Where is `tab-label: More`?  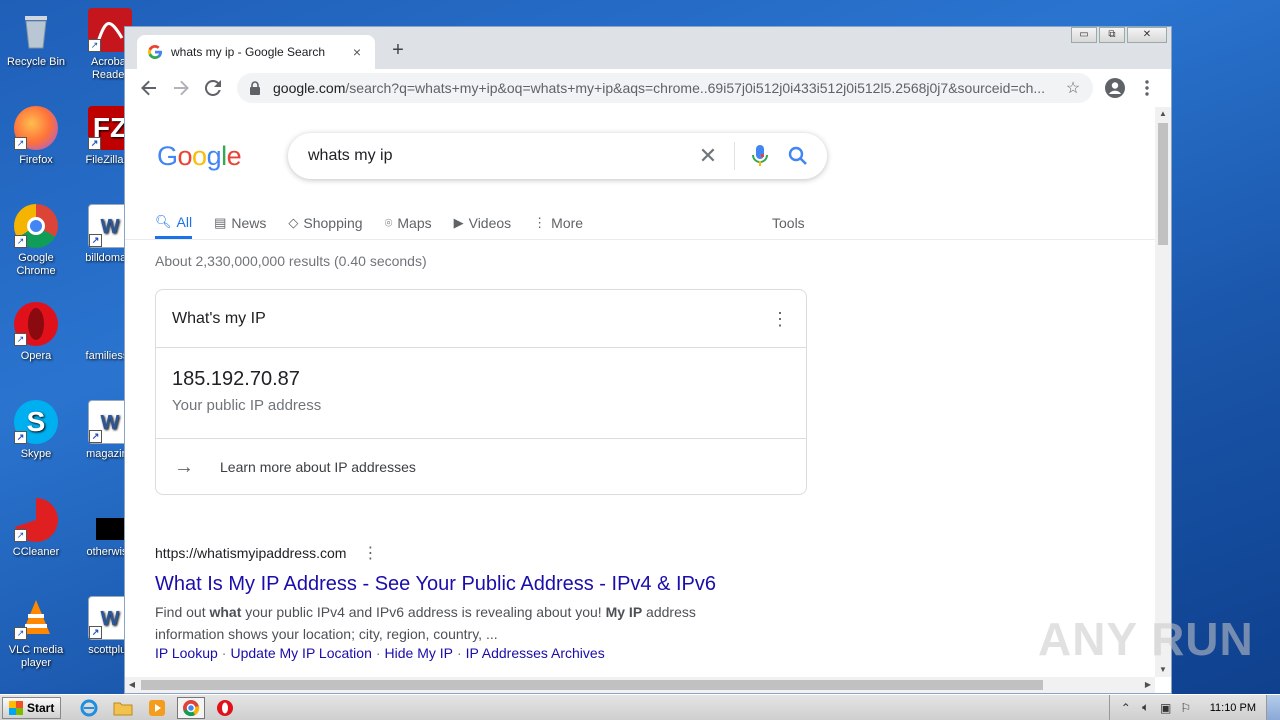
tab-label: More is located at coordinates (567, 223).